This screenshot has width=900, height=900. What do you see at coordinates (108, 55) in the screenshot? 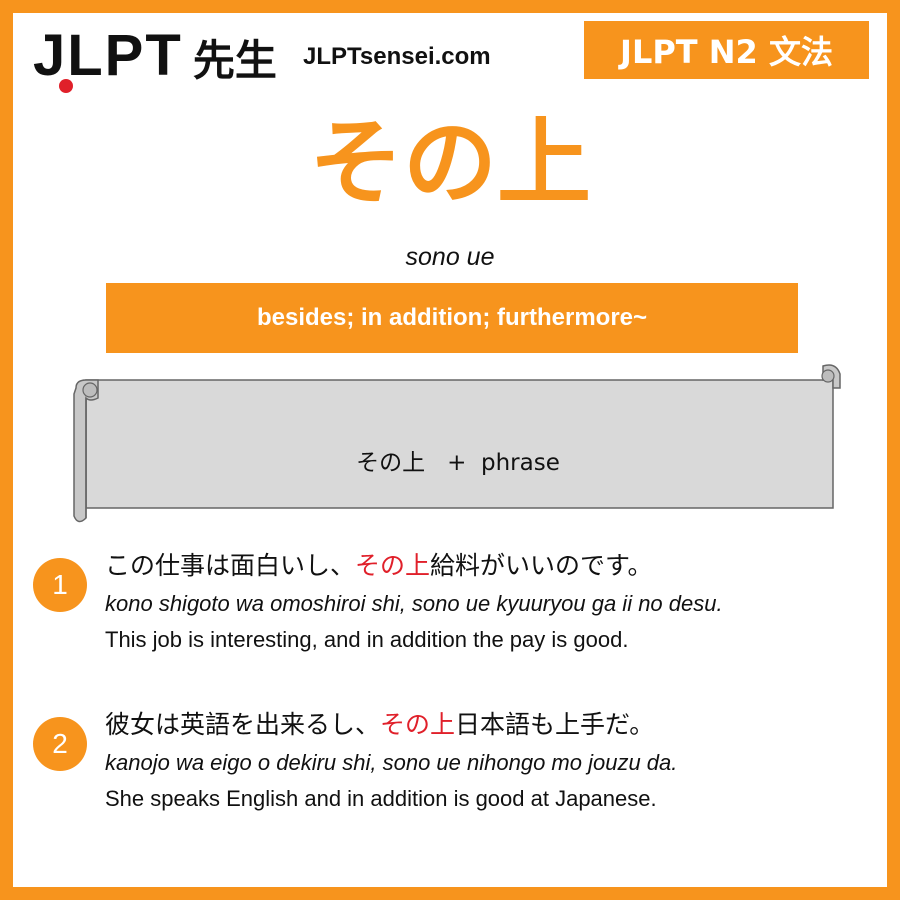
I see `logo-latin: JLPT` at bounding box center [108, 55].